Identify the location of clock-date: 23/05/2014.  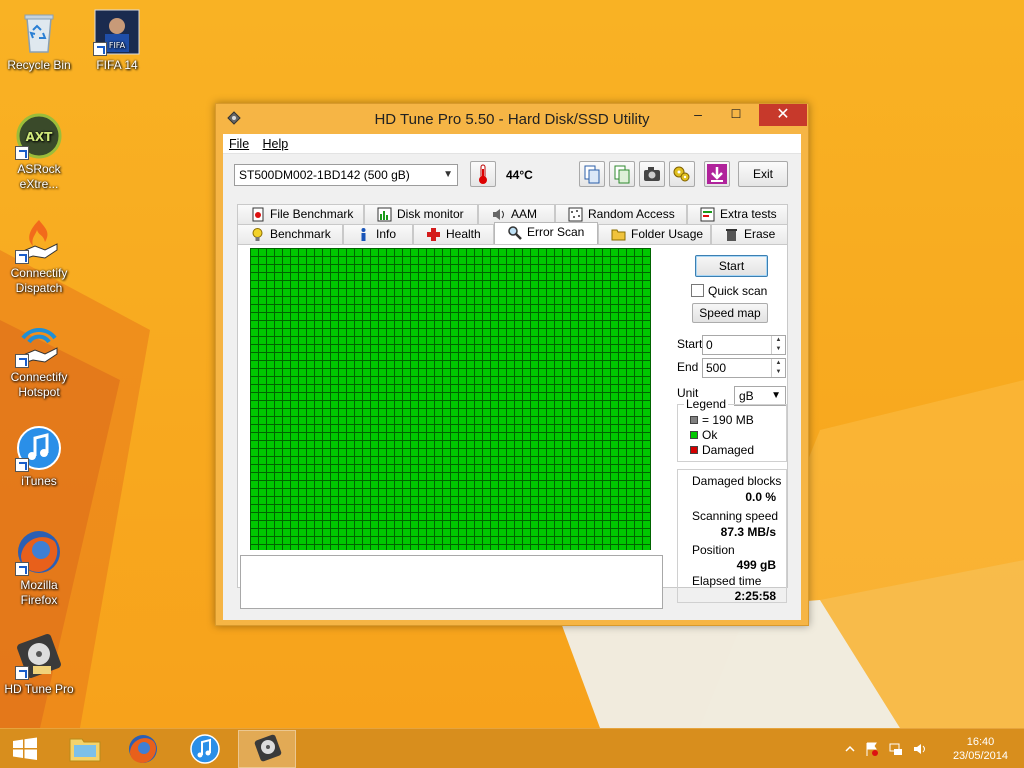
(980, 756).